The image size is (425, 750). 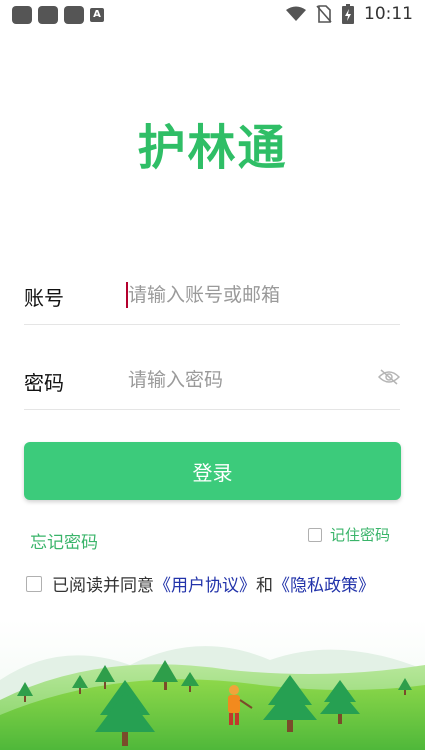 I want to click on privacy-policy-link: 《隐私政策》, so click(x=324, y=583).